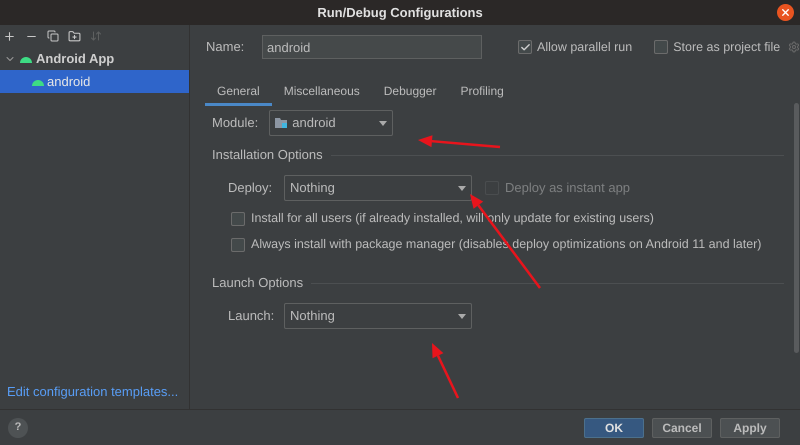  Describe the element at coordinates (226, 47) in the screenshot. I see `name-label: Name:` at that location.